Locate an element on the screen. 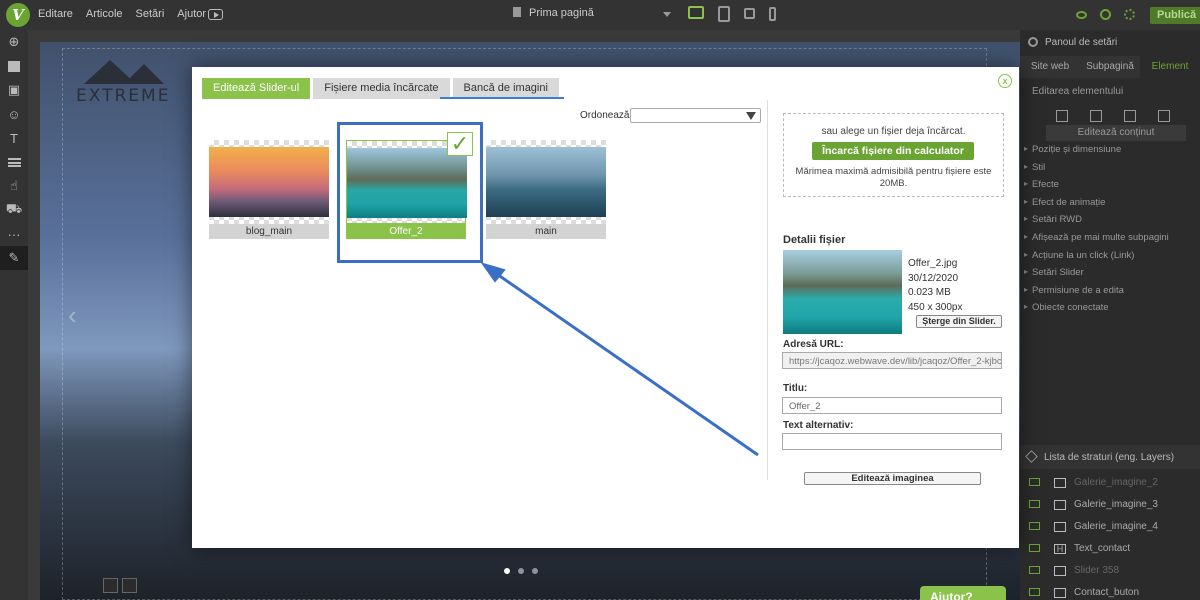  button-element-icon: ☝ is located at coordinates (14, 186).